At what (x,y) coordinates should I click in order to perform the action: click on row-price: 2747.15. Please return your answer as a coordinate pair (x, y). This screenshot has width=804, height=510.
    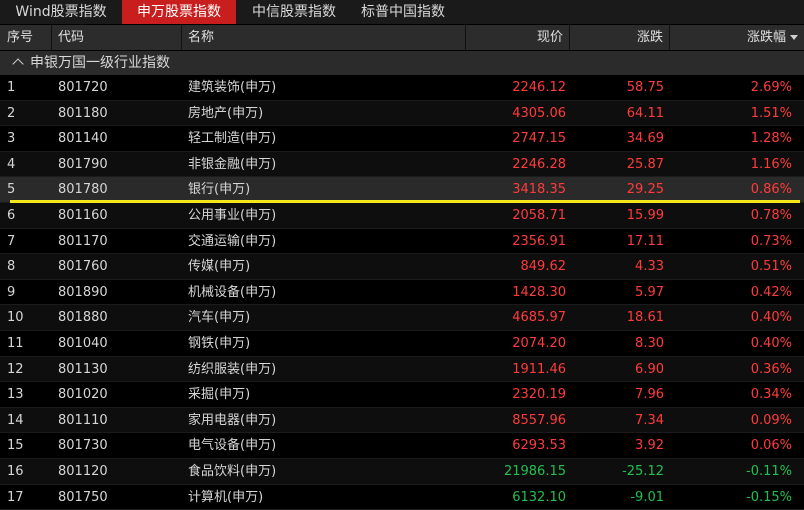
    Looking at the image, I should click on (539, 139).